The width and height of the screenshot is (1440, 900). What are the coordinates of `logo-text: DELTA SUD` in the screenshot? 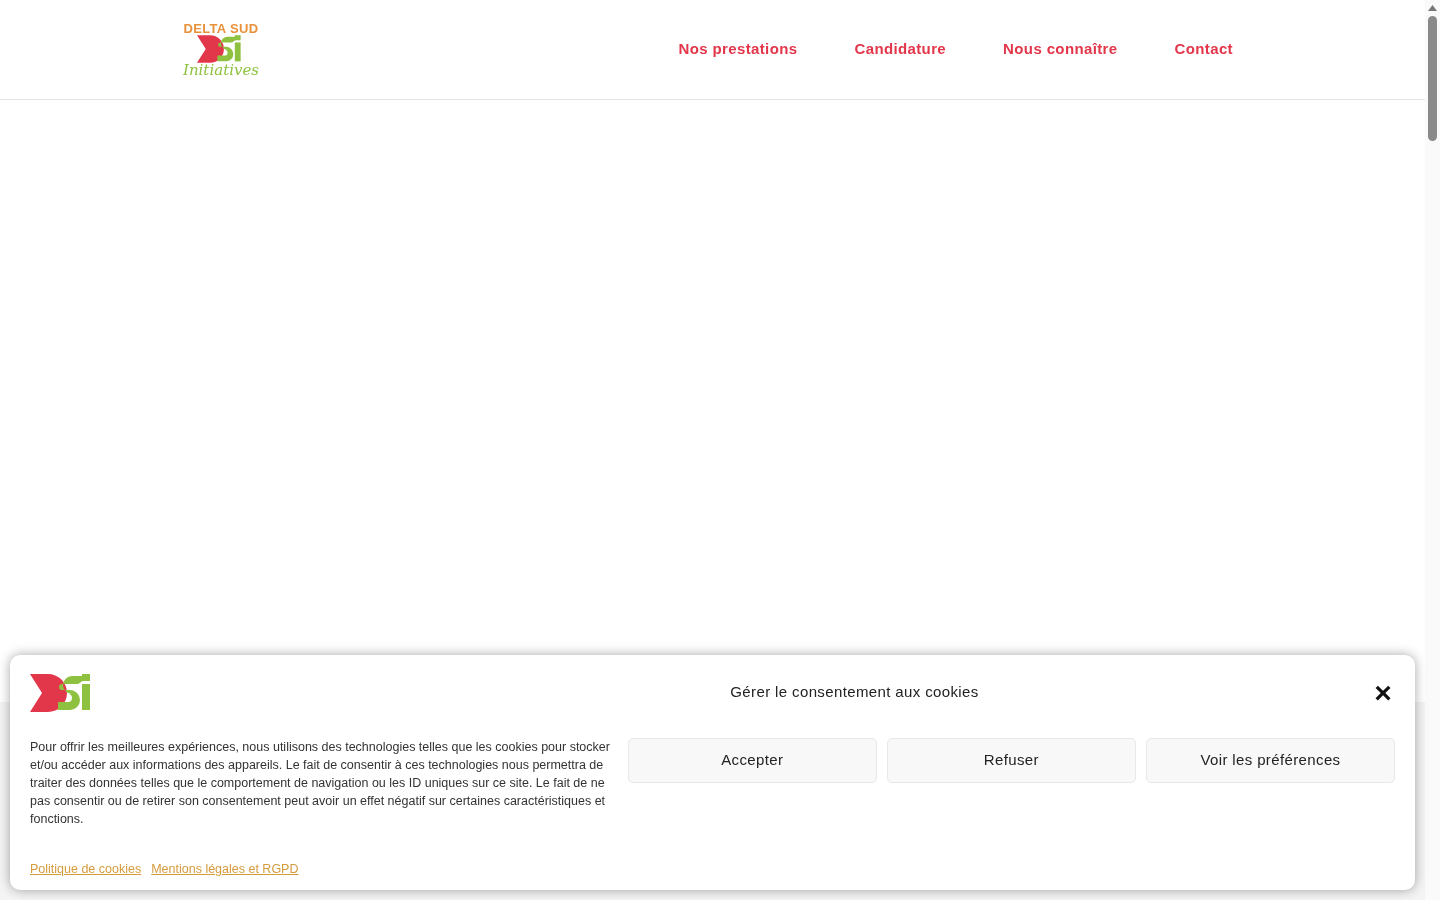 It's located at (221, 28).